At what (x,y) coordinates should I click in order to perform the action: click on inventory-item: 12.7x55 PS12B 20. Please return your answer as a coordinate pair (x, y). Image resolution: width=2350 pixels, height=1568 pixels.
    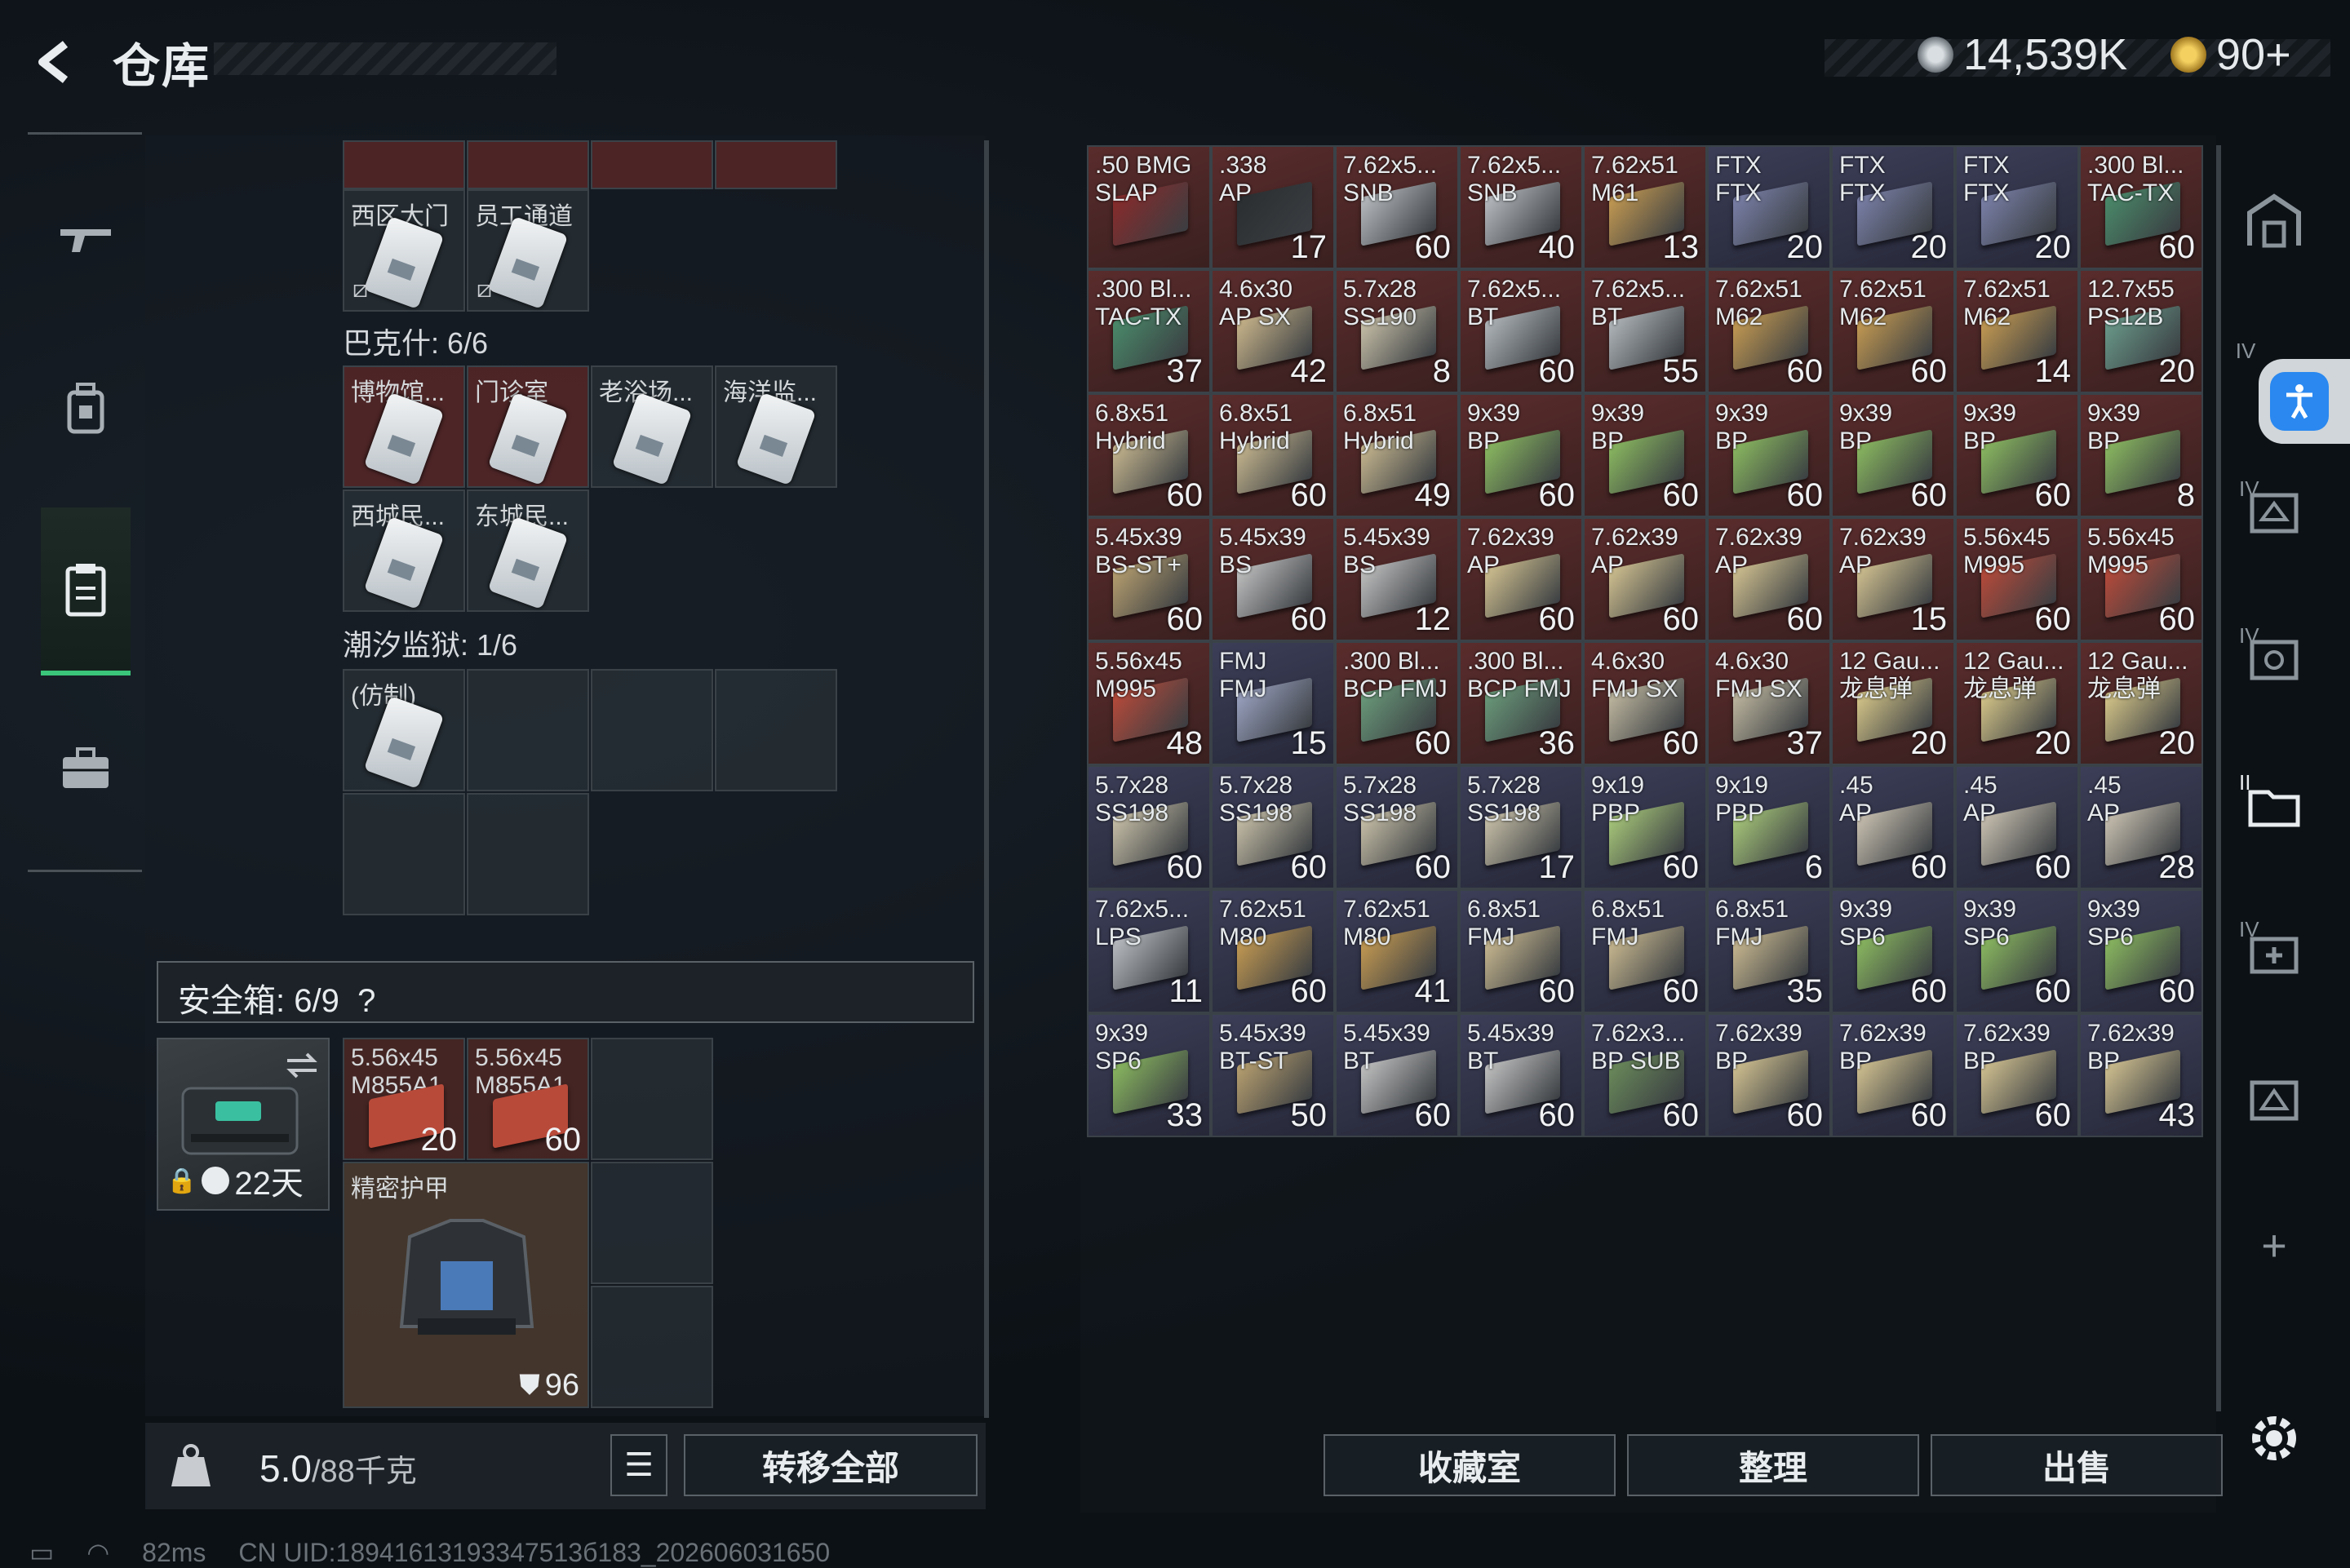
    Looking at the image, I should click on (2141, 331).